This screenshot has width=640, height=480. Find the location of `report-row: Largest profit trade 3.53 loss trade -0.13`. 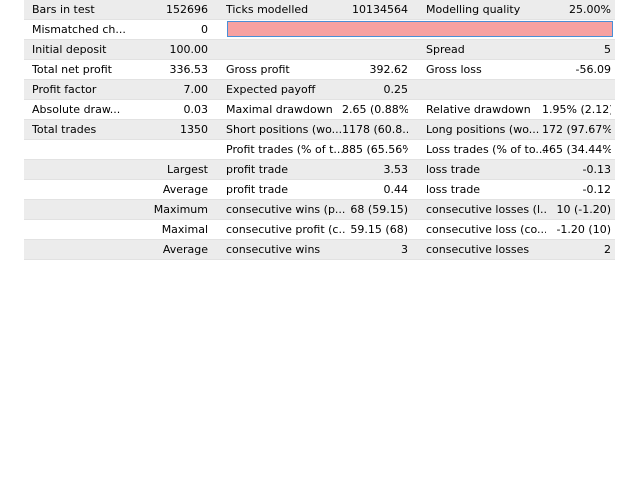

report-row: Largest profit trade 3.53 loss trade -0.13 is located at coordinates (319, 170).